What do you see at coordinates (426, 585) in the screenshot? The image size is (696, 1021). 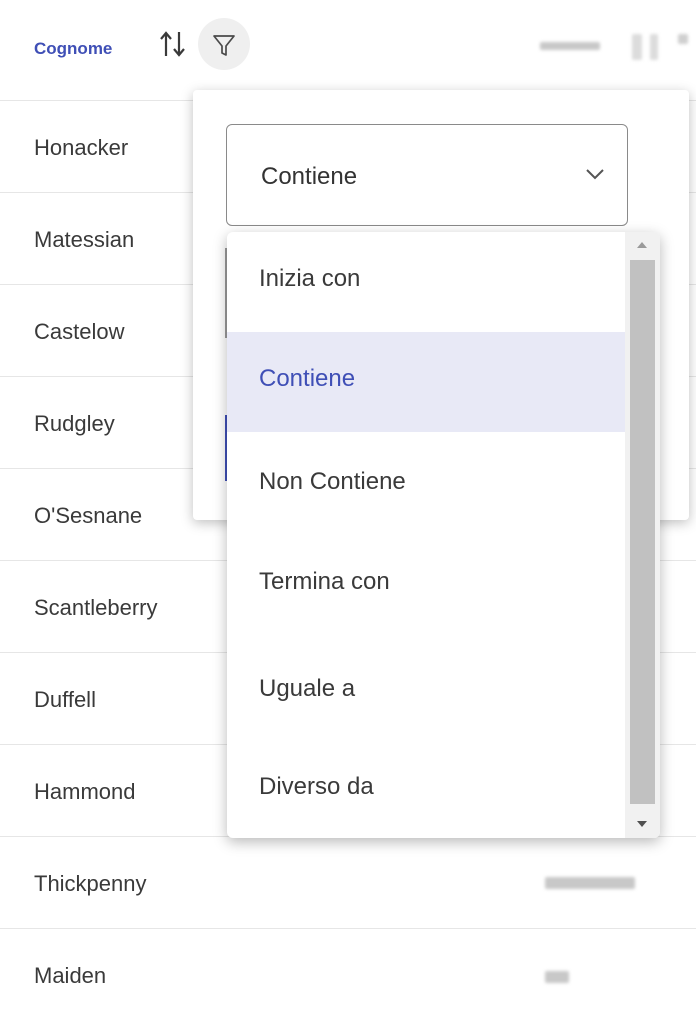 I see `option-termina-con: Termina con` at bounding box center [426, 585].